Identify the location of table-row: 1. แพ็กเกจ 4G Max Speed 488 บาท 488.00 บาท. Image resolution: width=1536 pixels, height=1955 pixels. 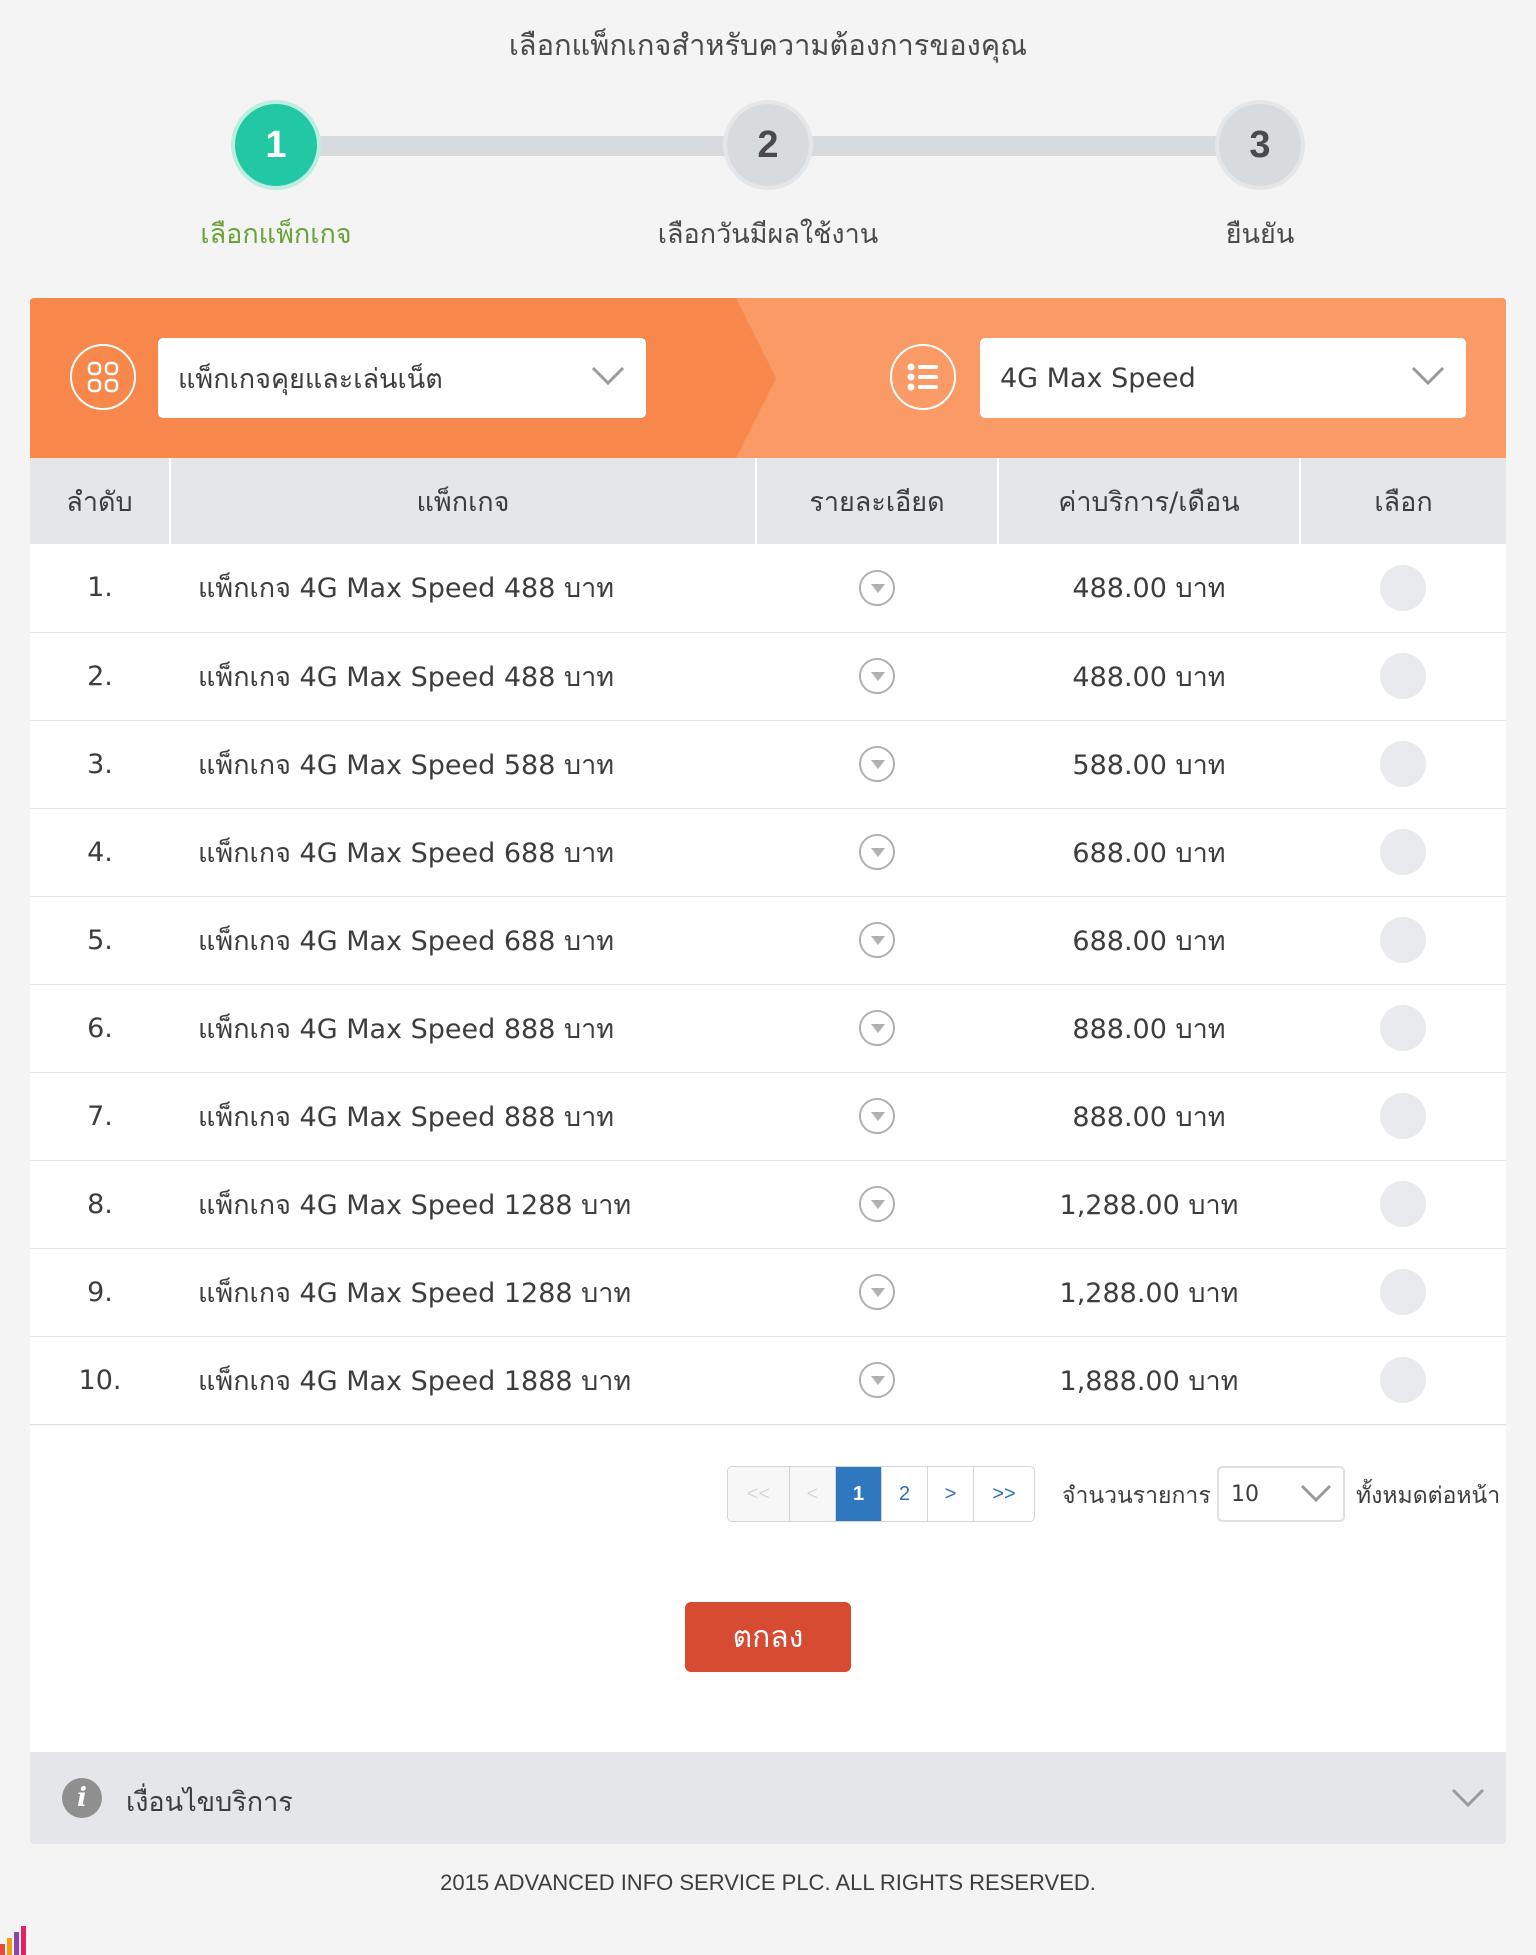
(768, 588).